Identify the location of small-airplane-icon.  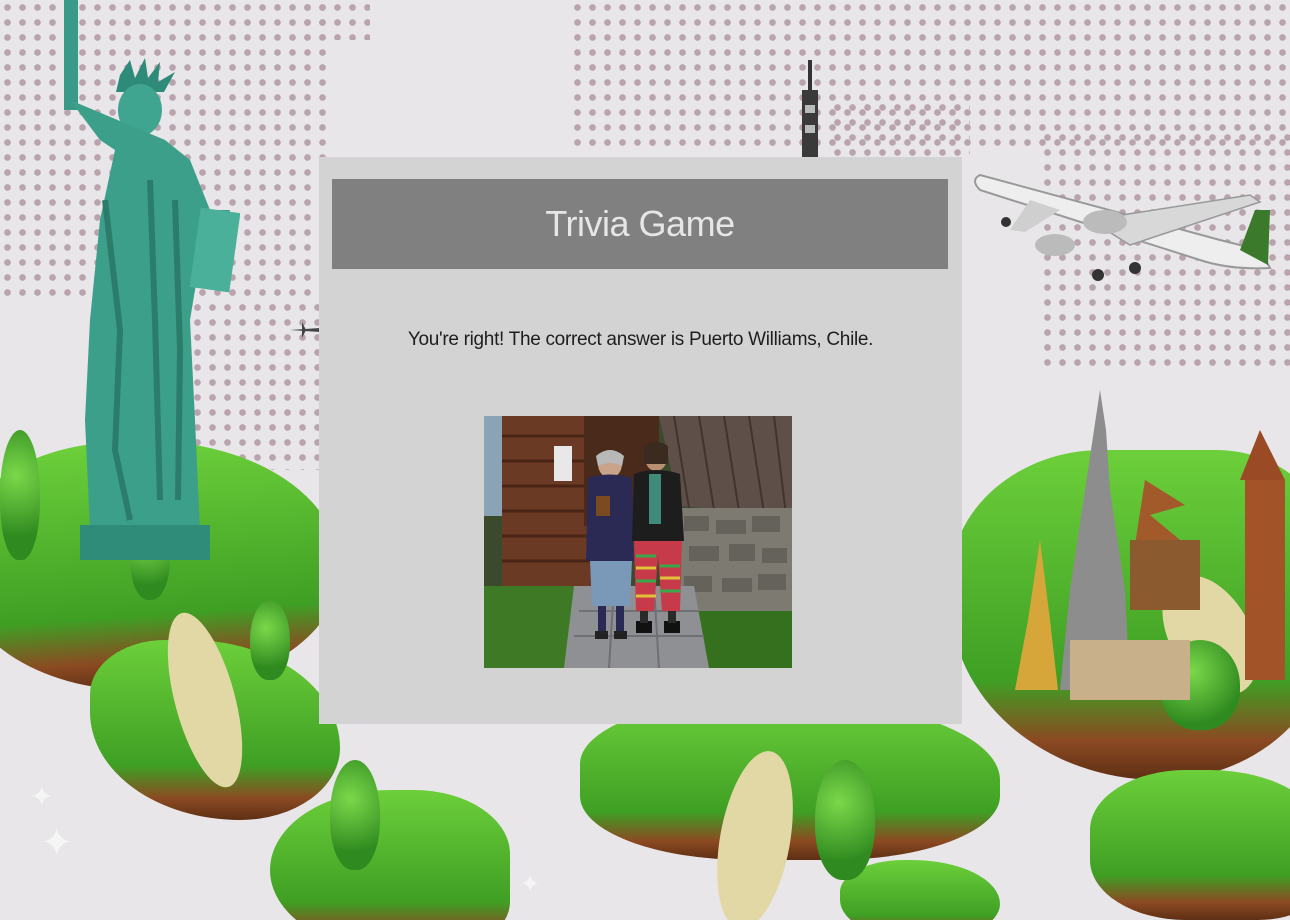
(305, 330).